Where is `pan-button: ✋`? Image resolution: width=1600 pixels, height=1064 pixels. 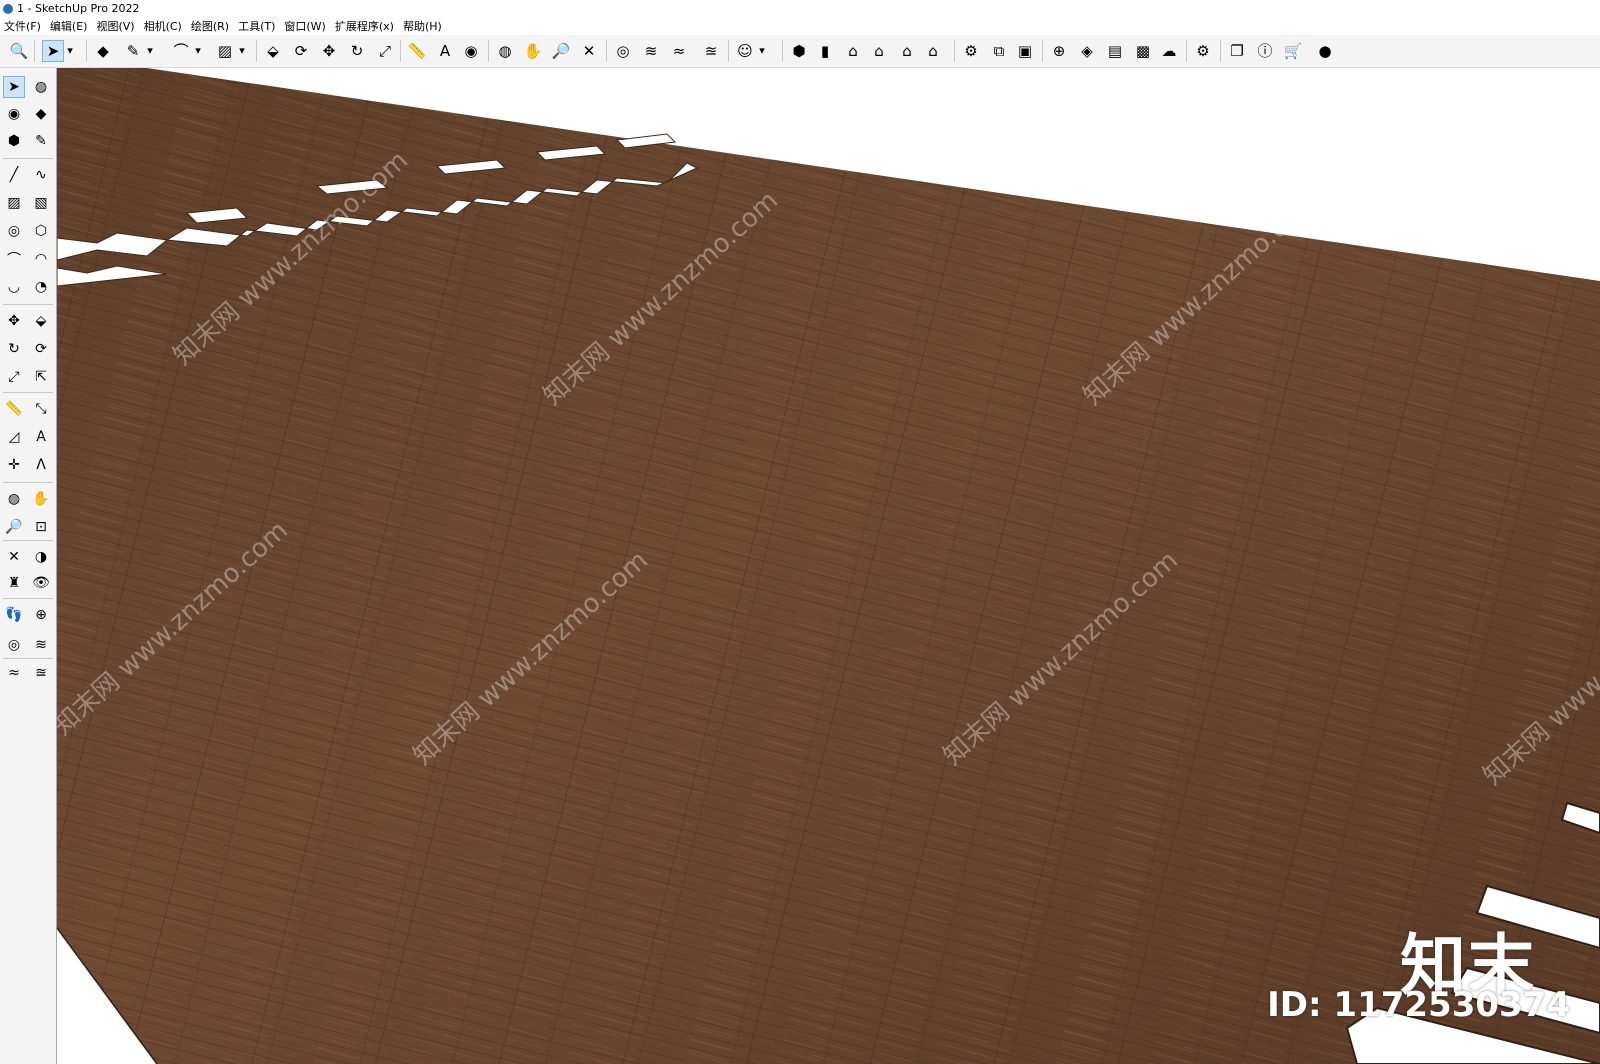 pan-button: ✋ is located at coordinates (533, 51).